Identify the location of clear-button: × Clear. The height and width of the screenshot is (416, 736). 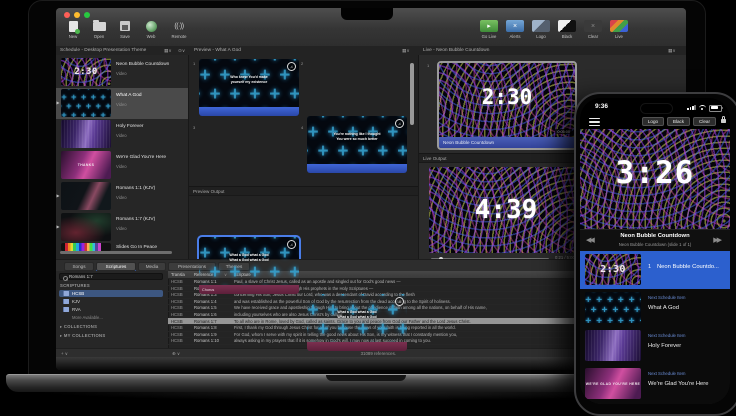
(593, 29).